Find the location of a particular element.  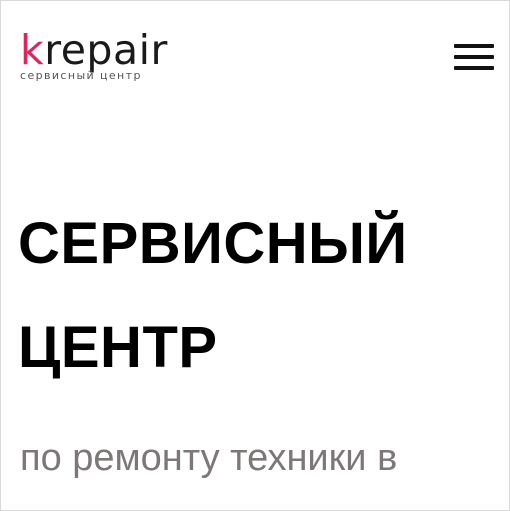

logo-accent-letter: k is located at coordinates (32, 50).